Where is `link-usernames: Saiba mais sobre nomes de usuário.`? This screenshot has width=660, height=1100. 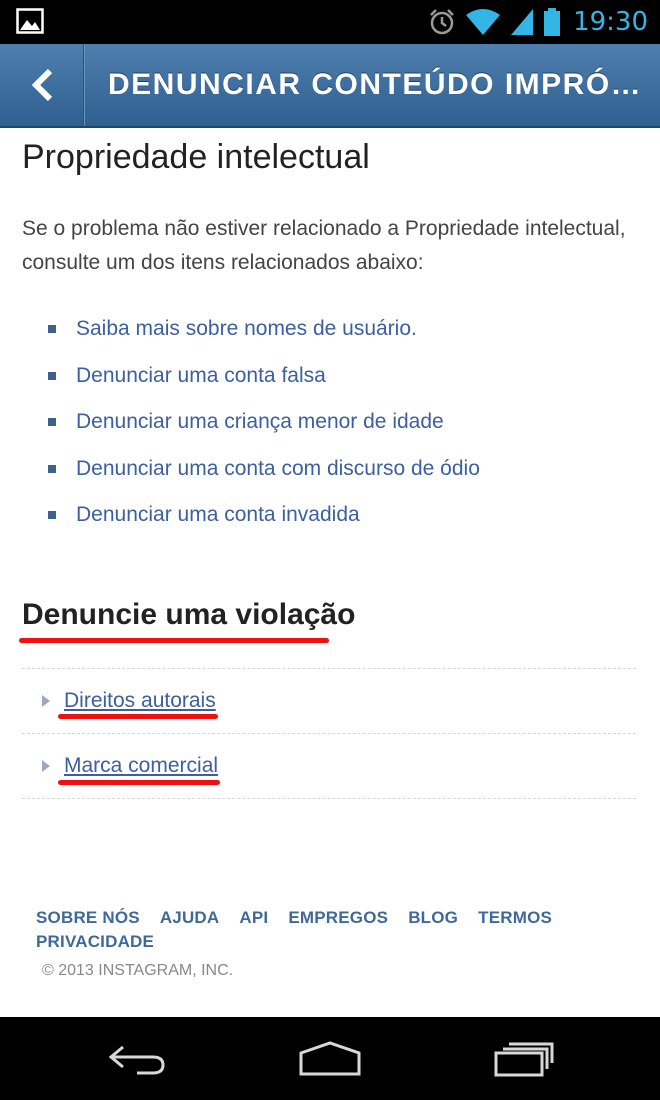 link-usernames: Saiba mais sobre nomes de usuário. is located at coordinates (246, 329).